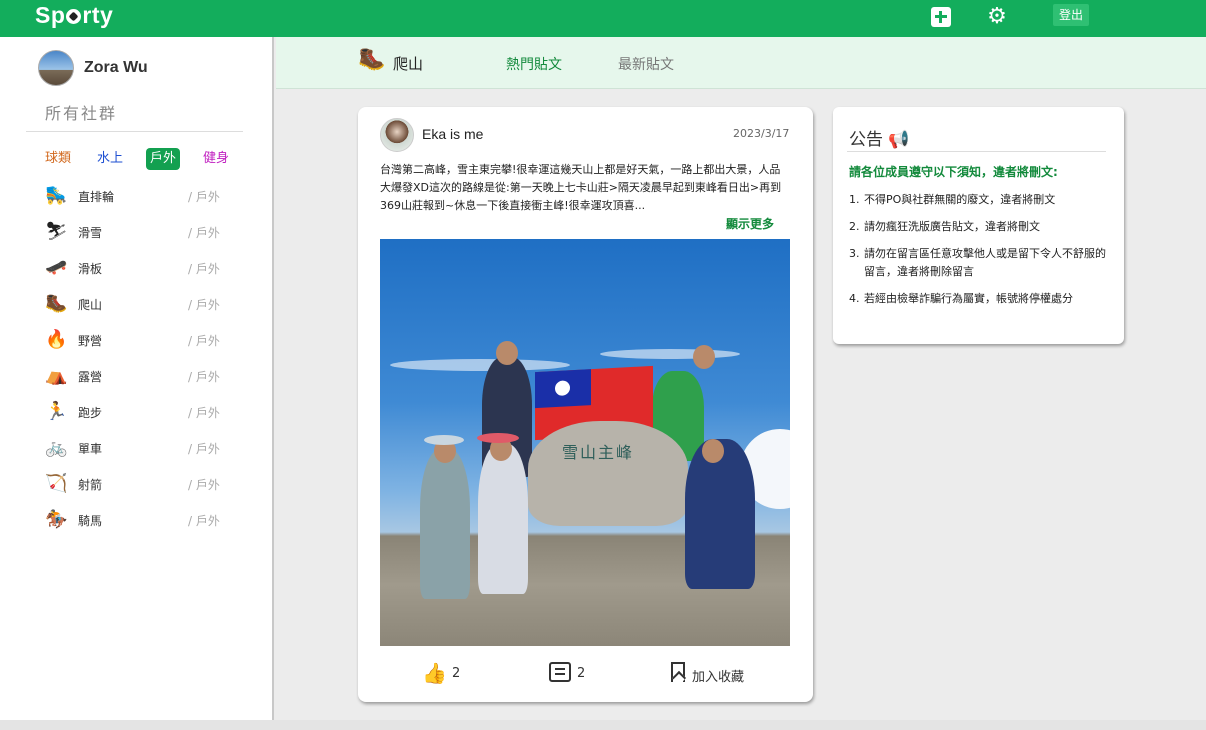 This screenshot has width=1206, height=730. I want to click on sidebar-item-hiker: 🥾 爬山 / 戶外, so click(145, 311).